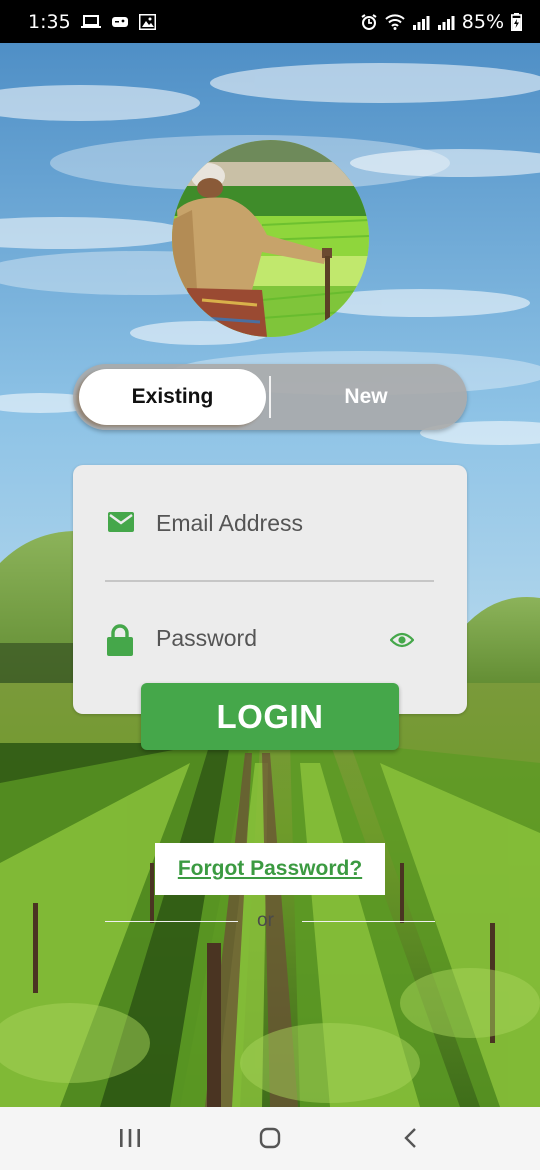  I want to click on alarm-icon, so click(369, 22).